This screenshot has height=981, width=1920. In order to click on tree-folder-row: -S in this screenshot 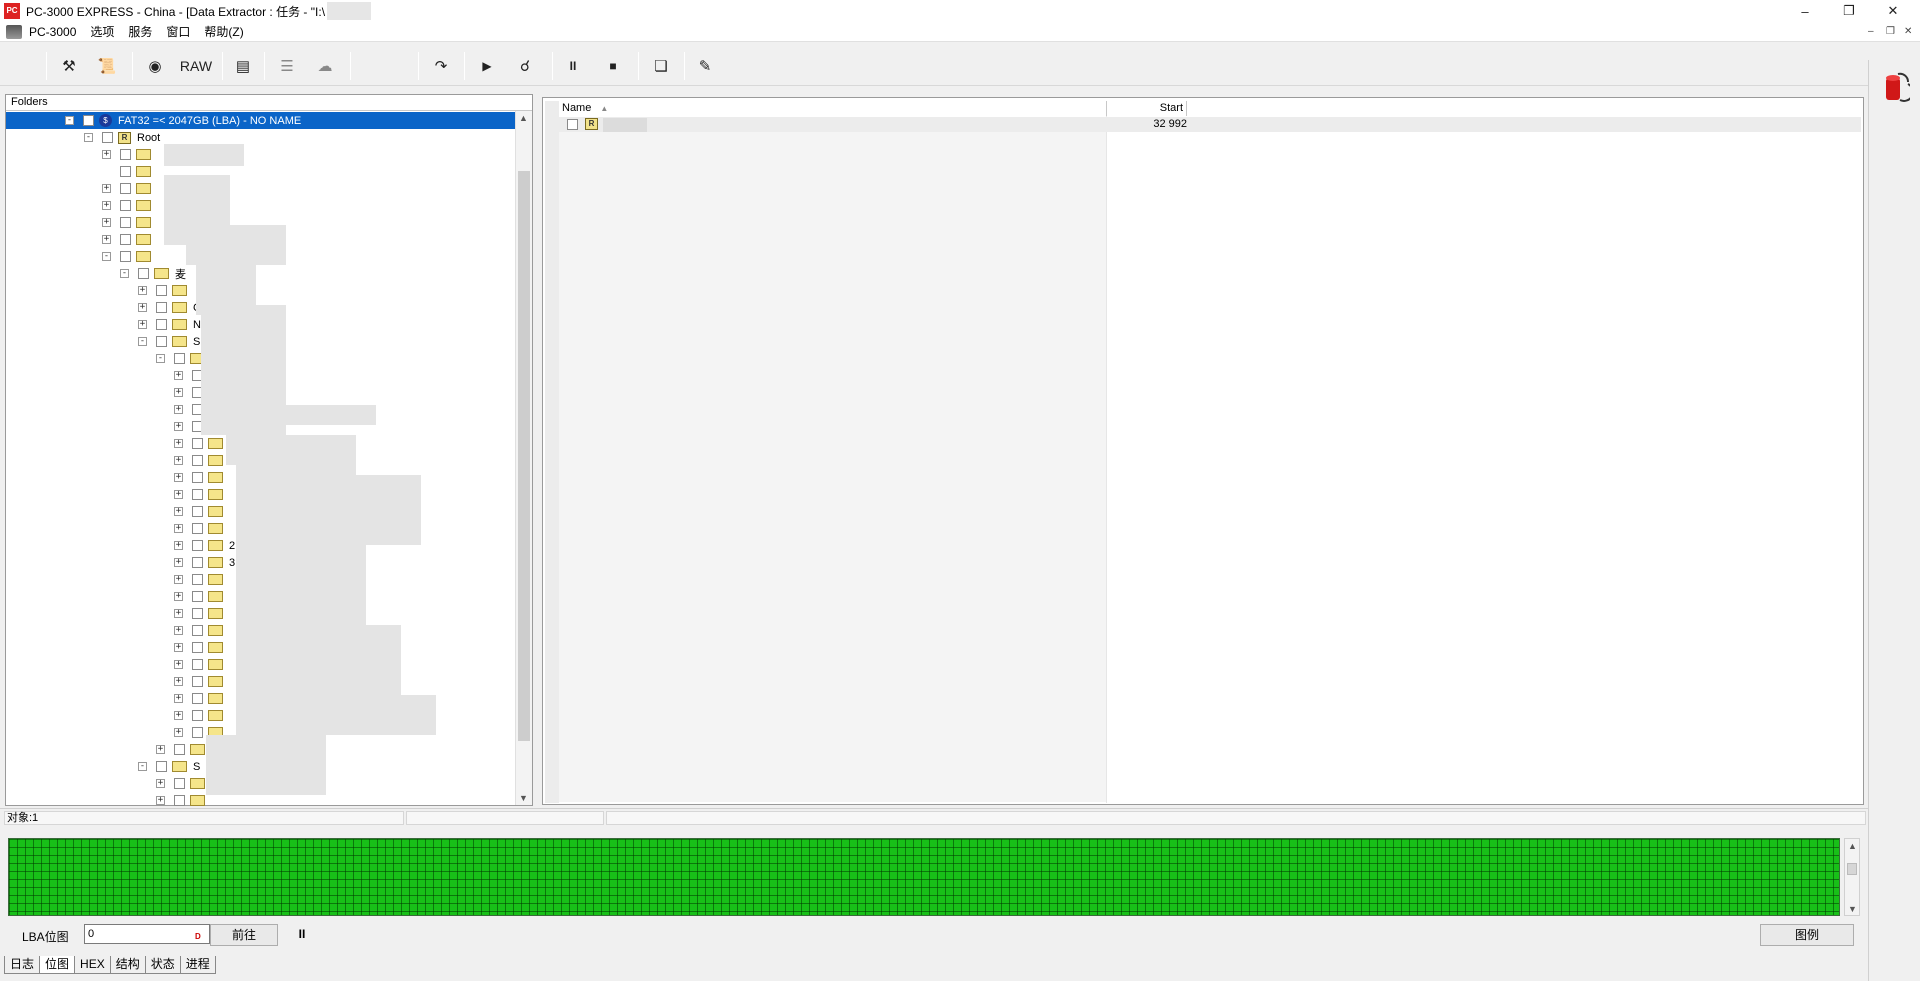, I will do `click(103, 341)`.